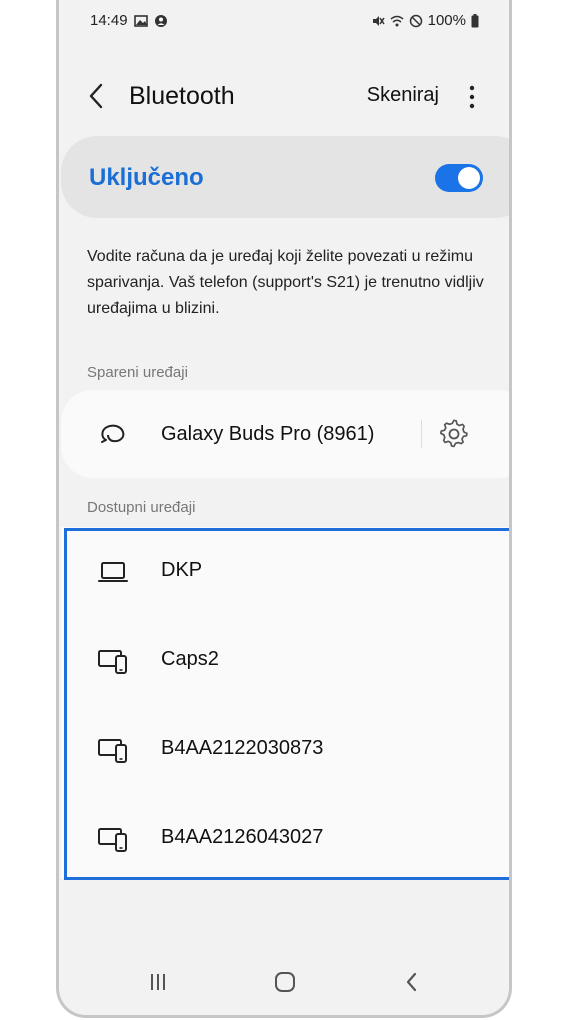  Describe the element at coordinates (182, 96) in the screenshot. I see `page-title: Bluetooth` at that location.